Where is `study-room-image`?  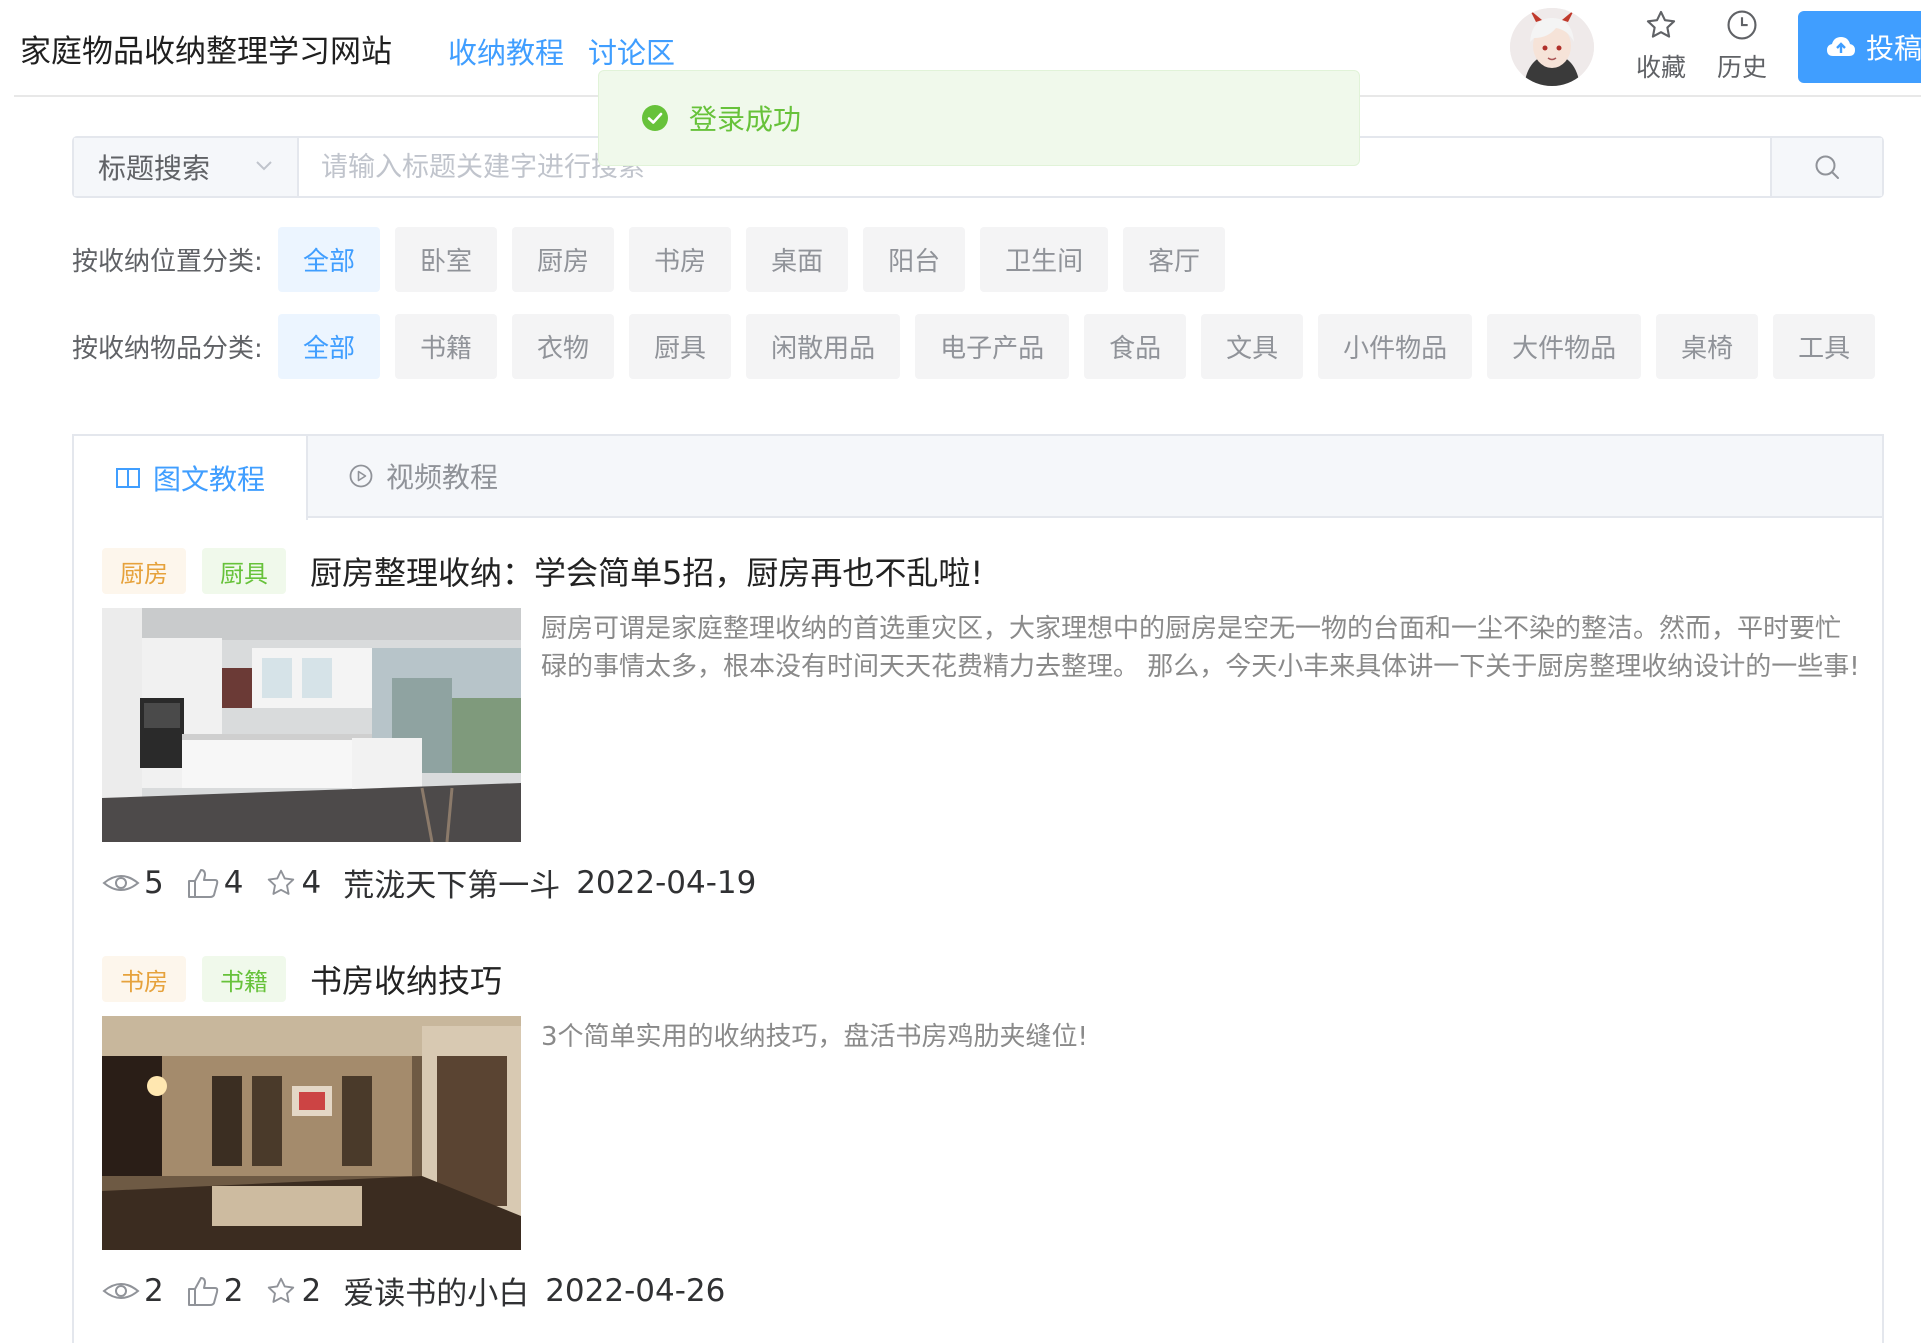
study-room-image is located at coordinates (311, 1133).